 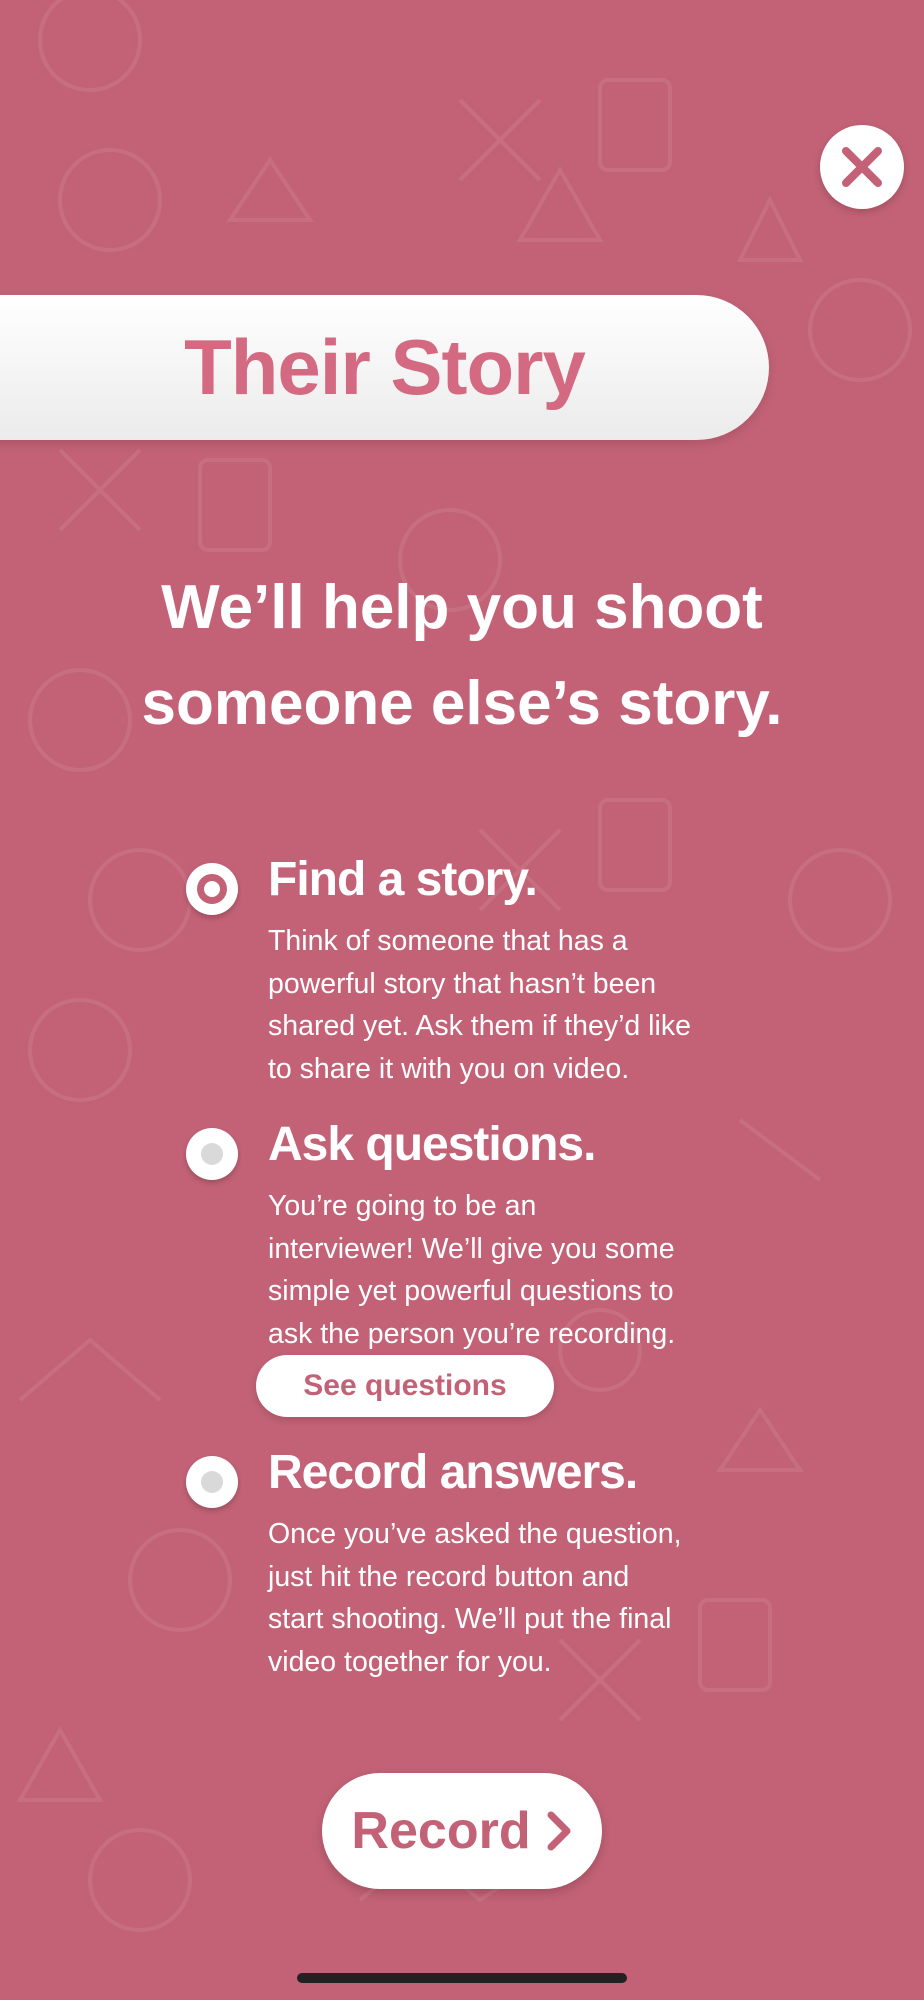 What do you see at coordinates (475, 1534) in the screenshot?
I see `step-3-line: Once you’ve asked the question,` at bounding box center [475, 1534].